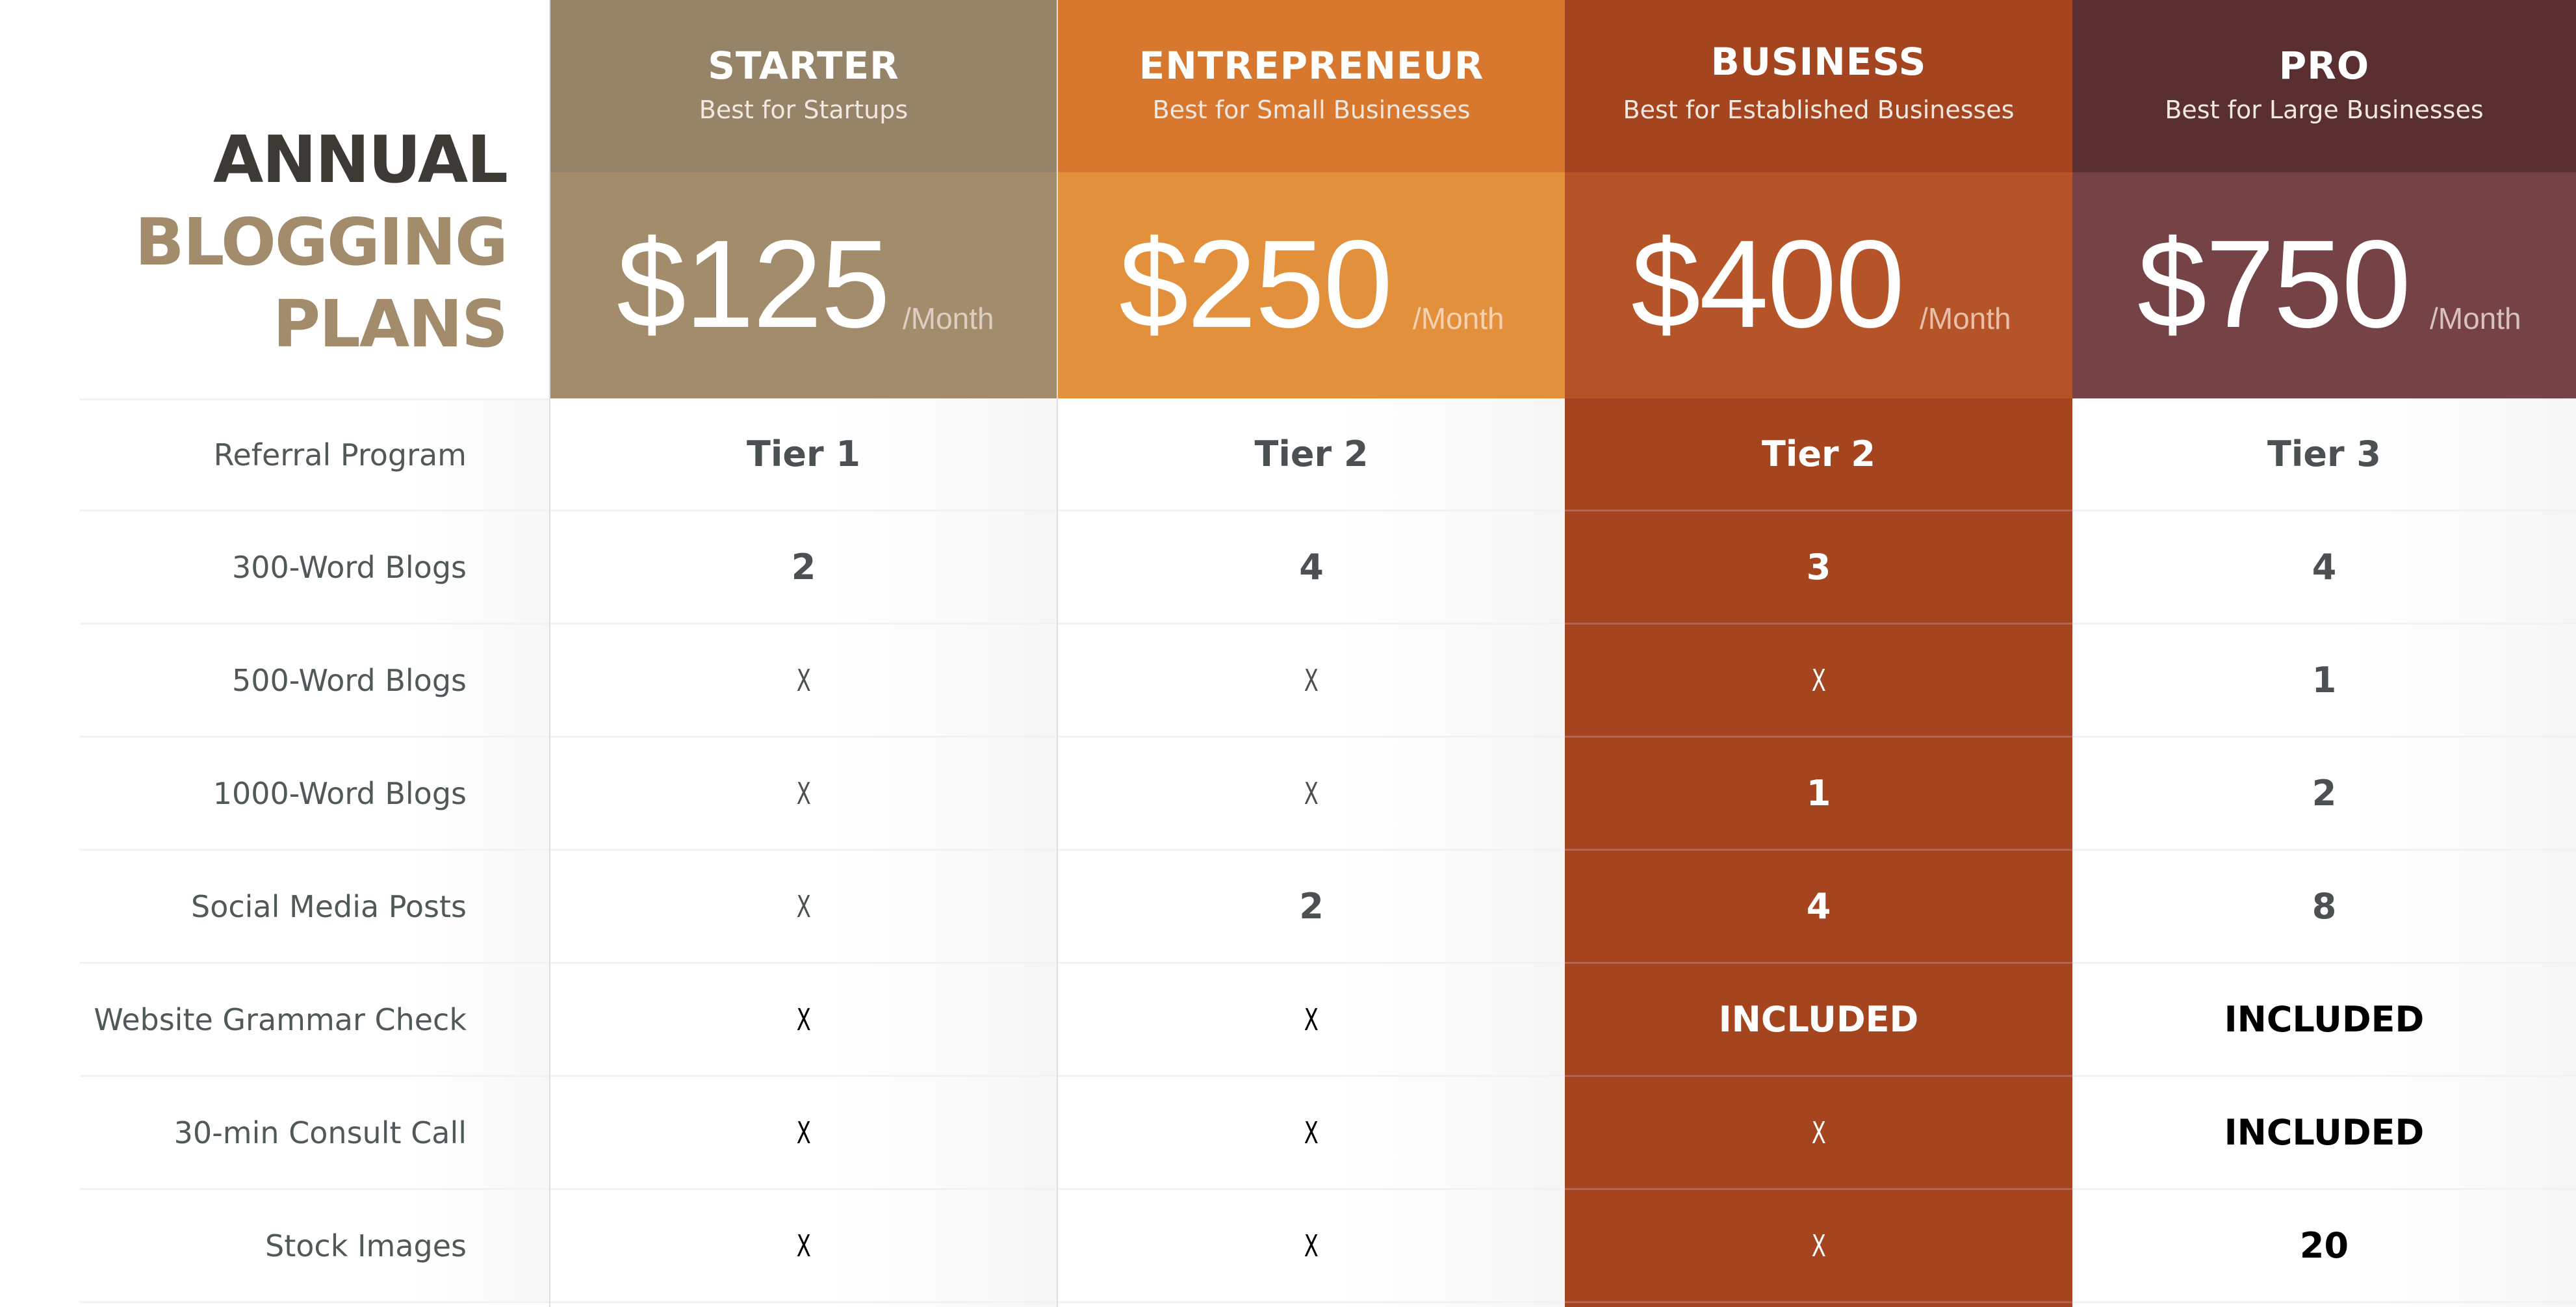 Image resolution: width=2576 pixels, height=1307 pixels. Describe the element at coordinates (281, 1020) in the screenshot. I see `feature-label: Website Grammar Check` at that location.